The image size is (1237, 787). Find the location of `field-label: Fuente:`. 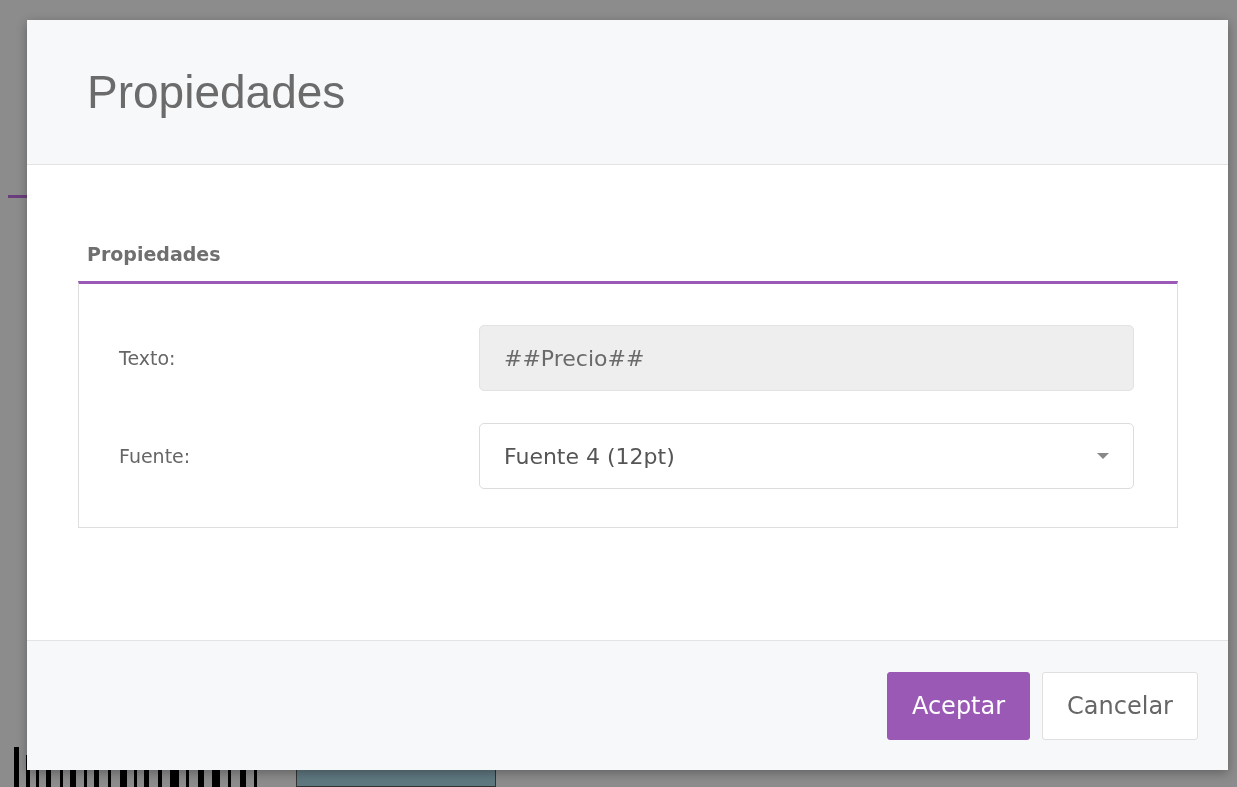

field-label: Fuente: is located at coordinates (155, 456).